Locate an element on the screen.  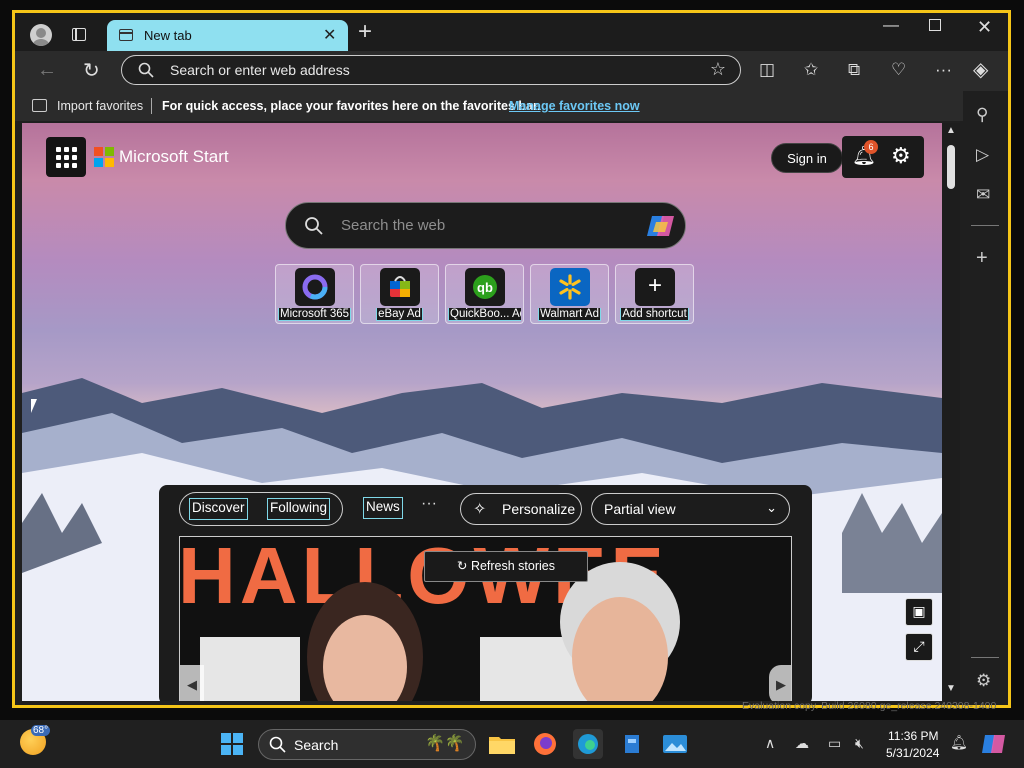
microsoft365-icon is located at coordinates (315, 287).